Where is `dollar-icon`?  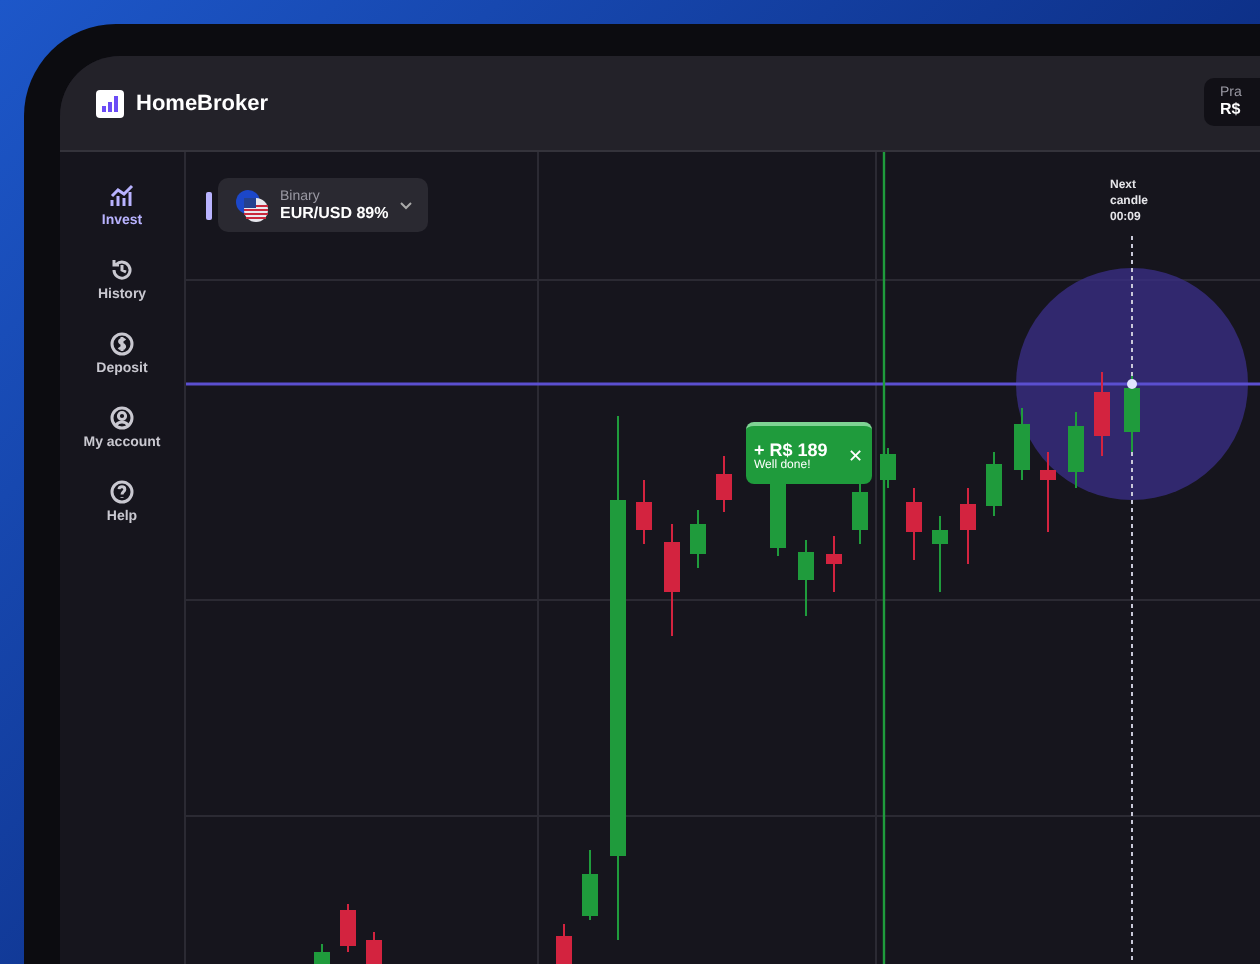
dollar-icon is located at coordinates (121, 344).